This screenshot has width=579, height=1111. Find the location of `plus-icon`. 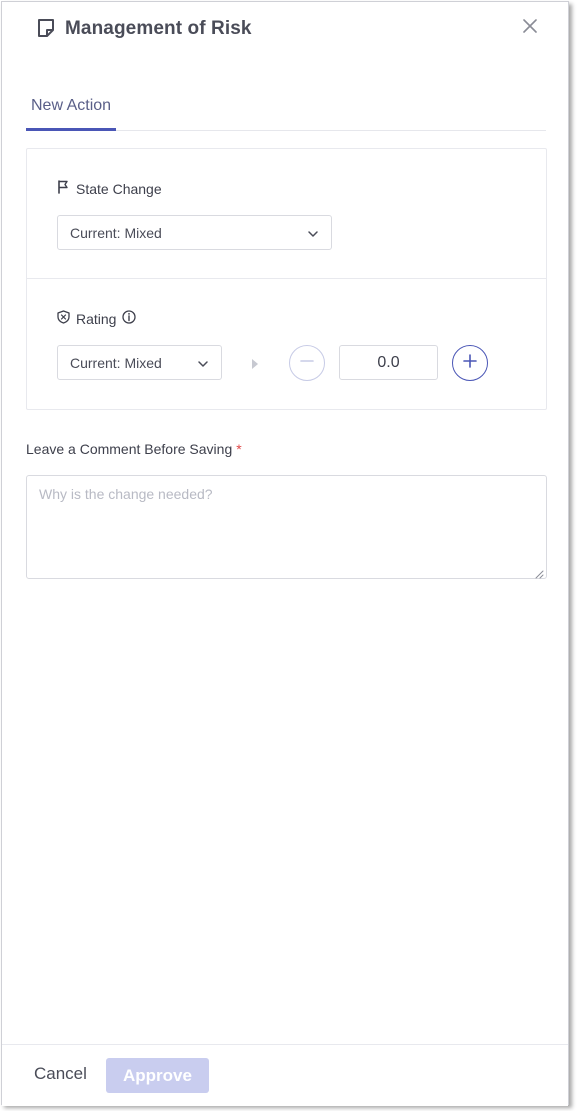

plus-icon is located at coordinates (470, 363).